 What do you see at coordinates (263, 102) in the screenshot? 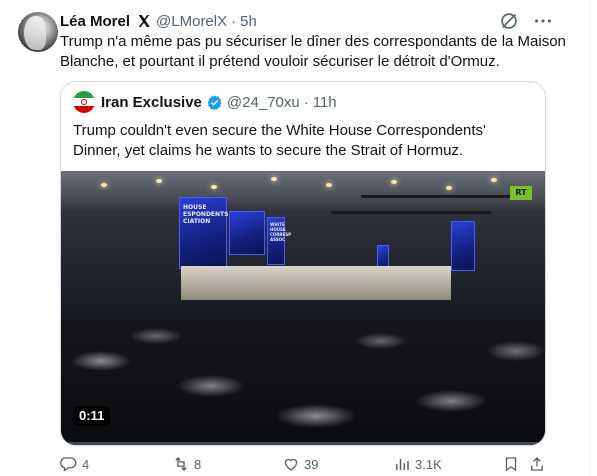
I see `quoted-author-handle: @24_70xu` at bounding box center [263, 102].